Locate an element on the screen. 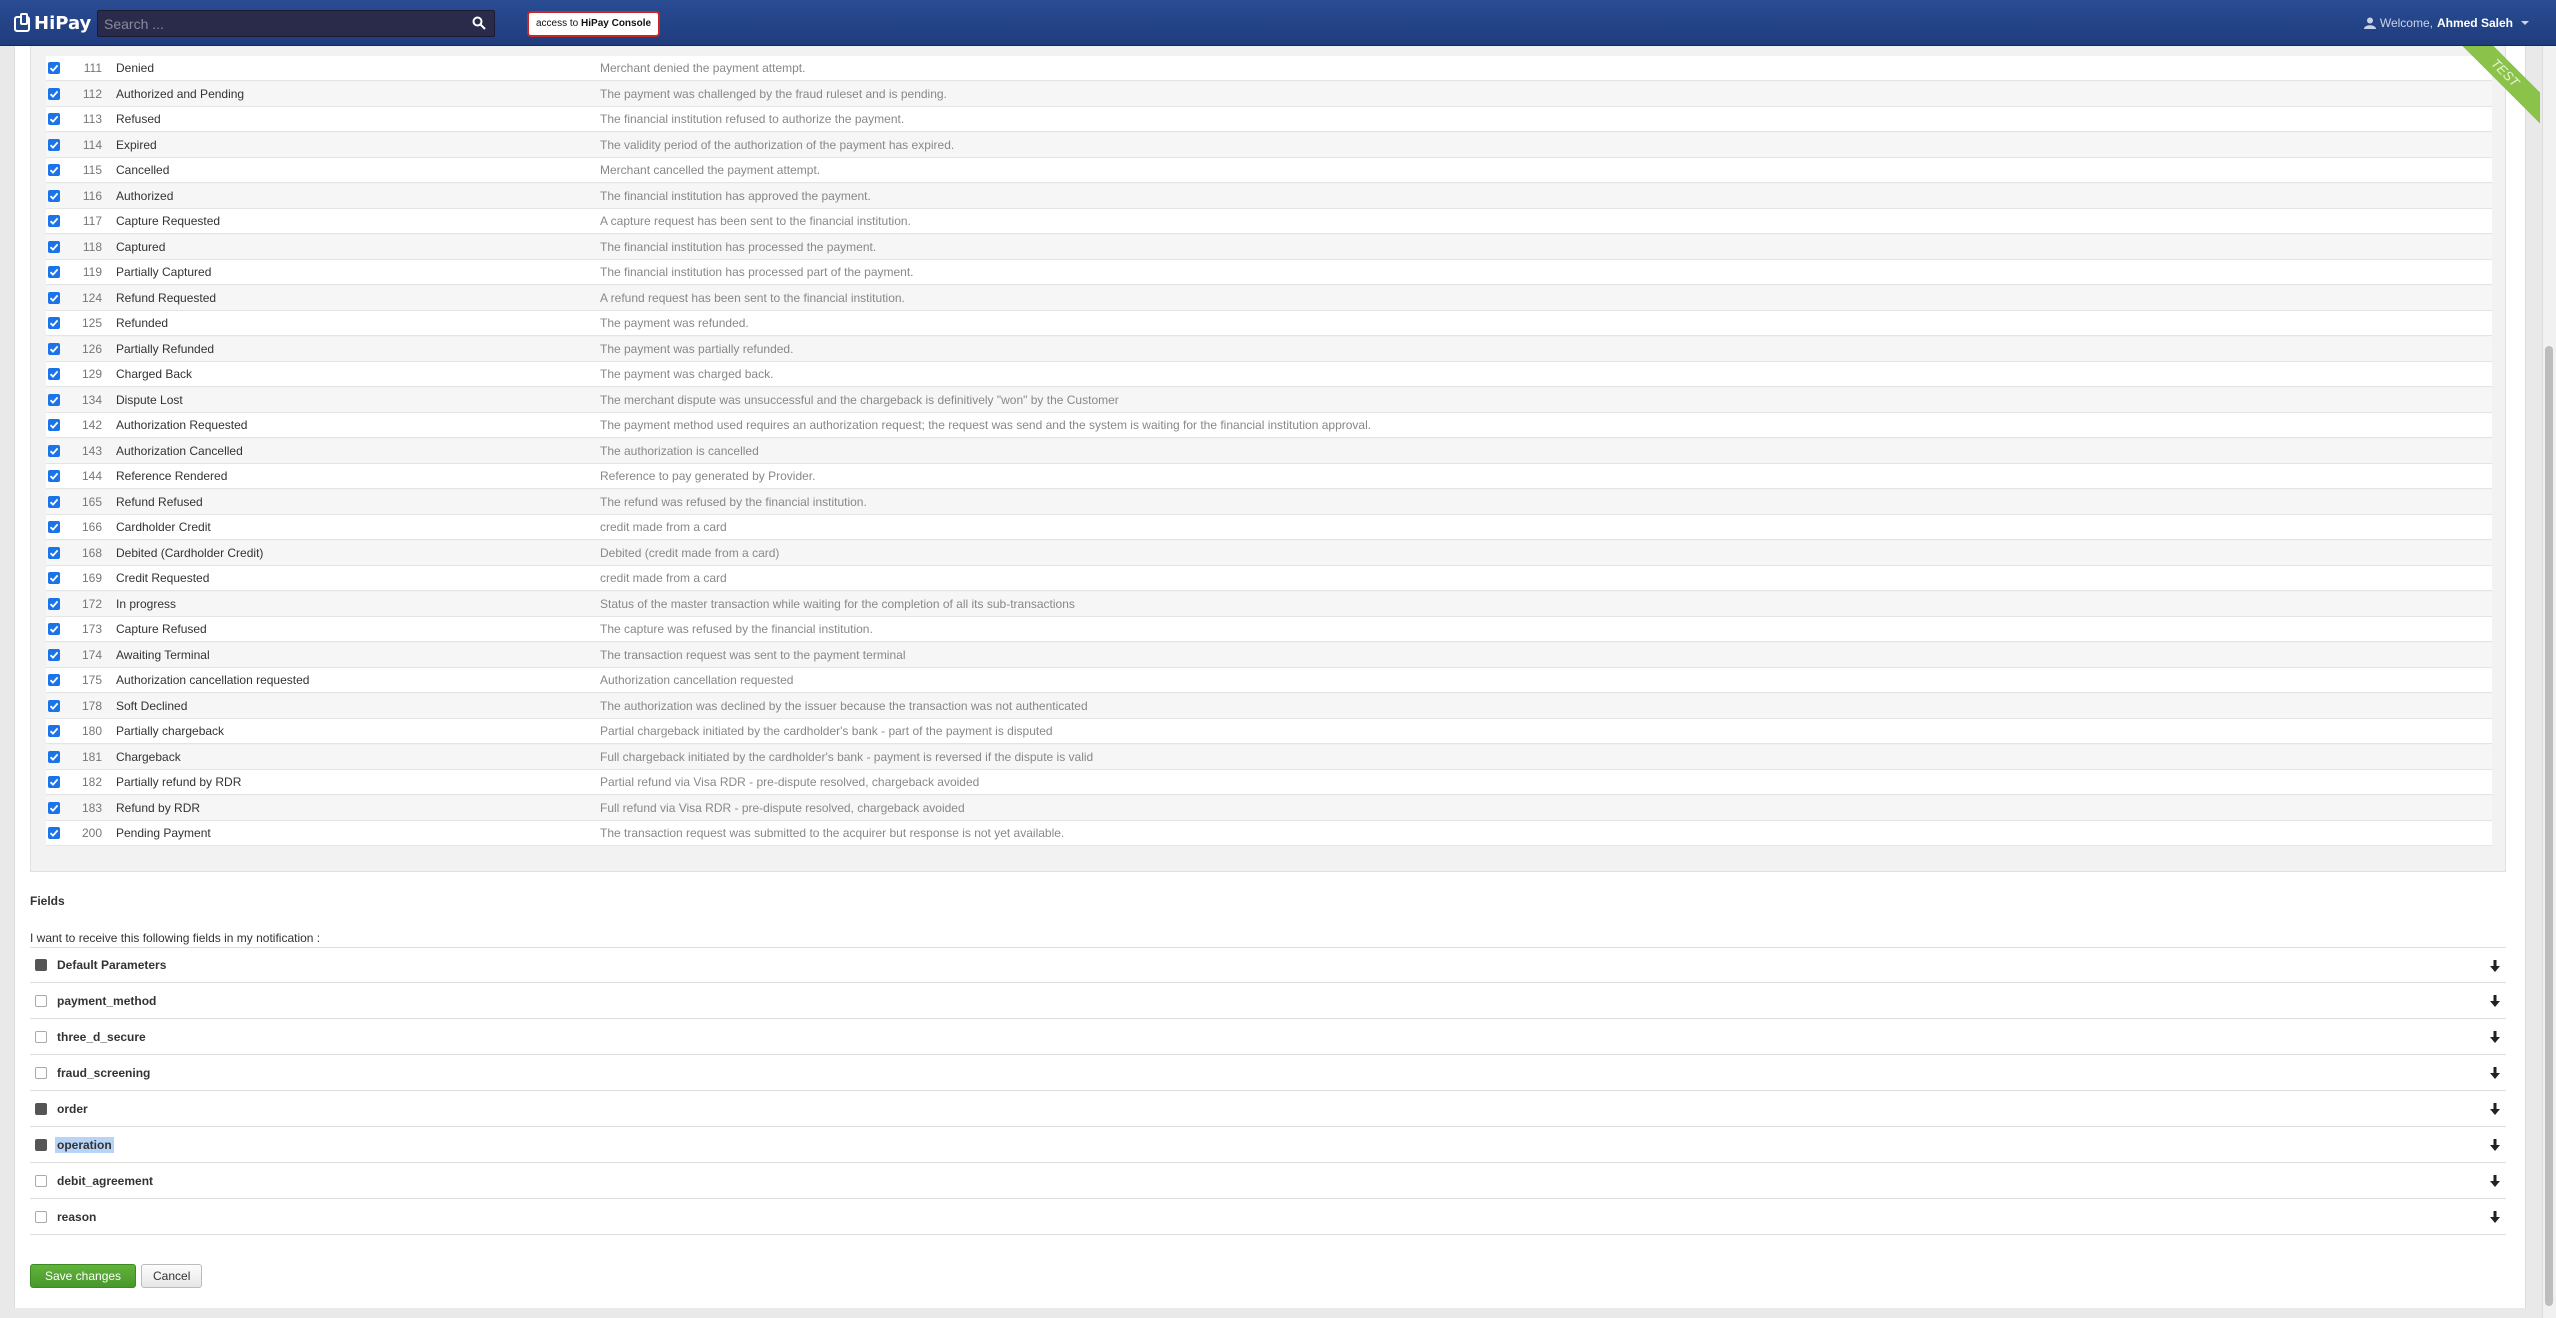  status-name: Partially Refunded is located at coordinates (165, 348).